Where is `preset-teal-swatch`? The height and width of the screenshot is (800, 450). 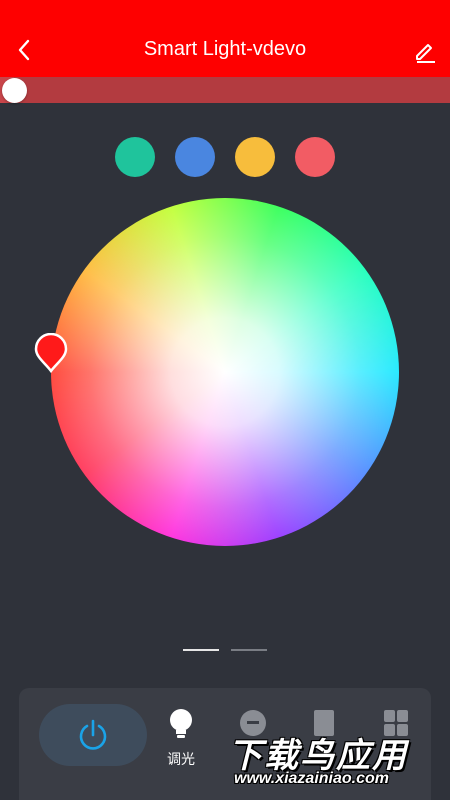
preset-teal-swatch is located at coordinates (135, 157).